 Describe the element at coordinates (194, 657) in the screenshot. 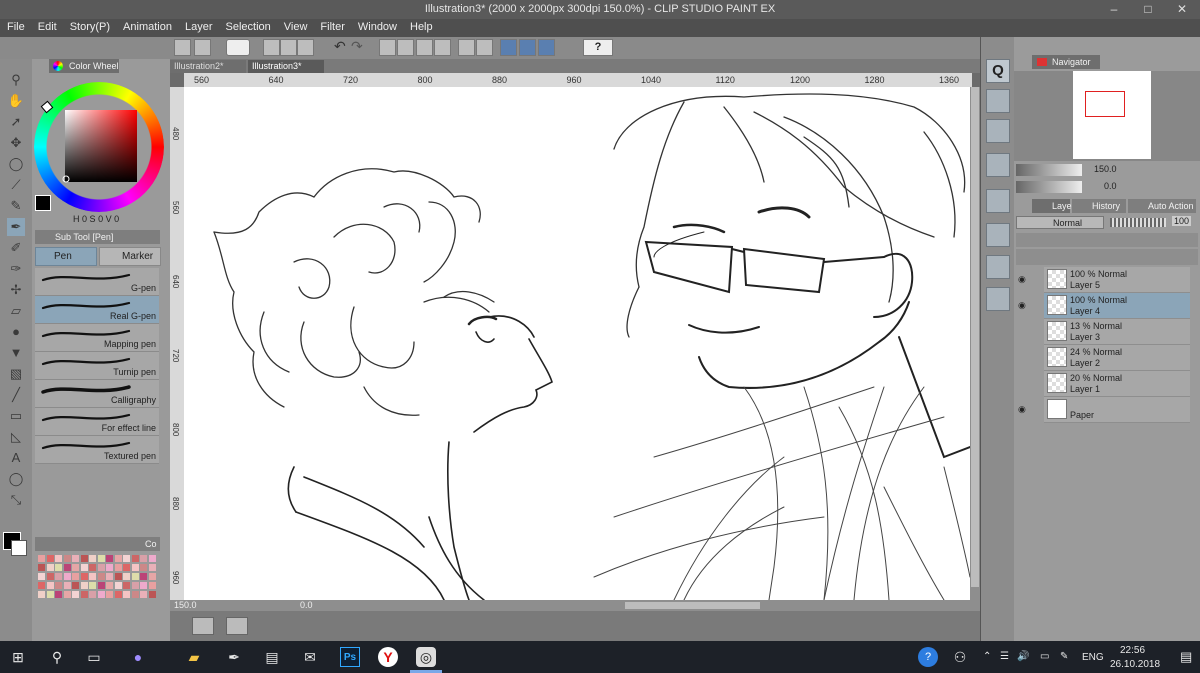

I see `file-explorer-icon: ▰` at that location.